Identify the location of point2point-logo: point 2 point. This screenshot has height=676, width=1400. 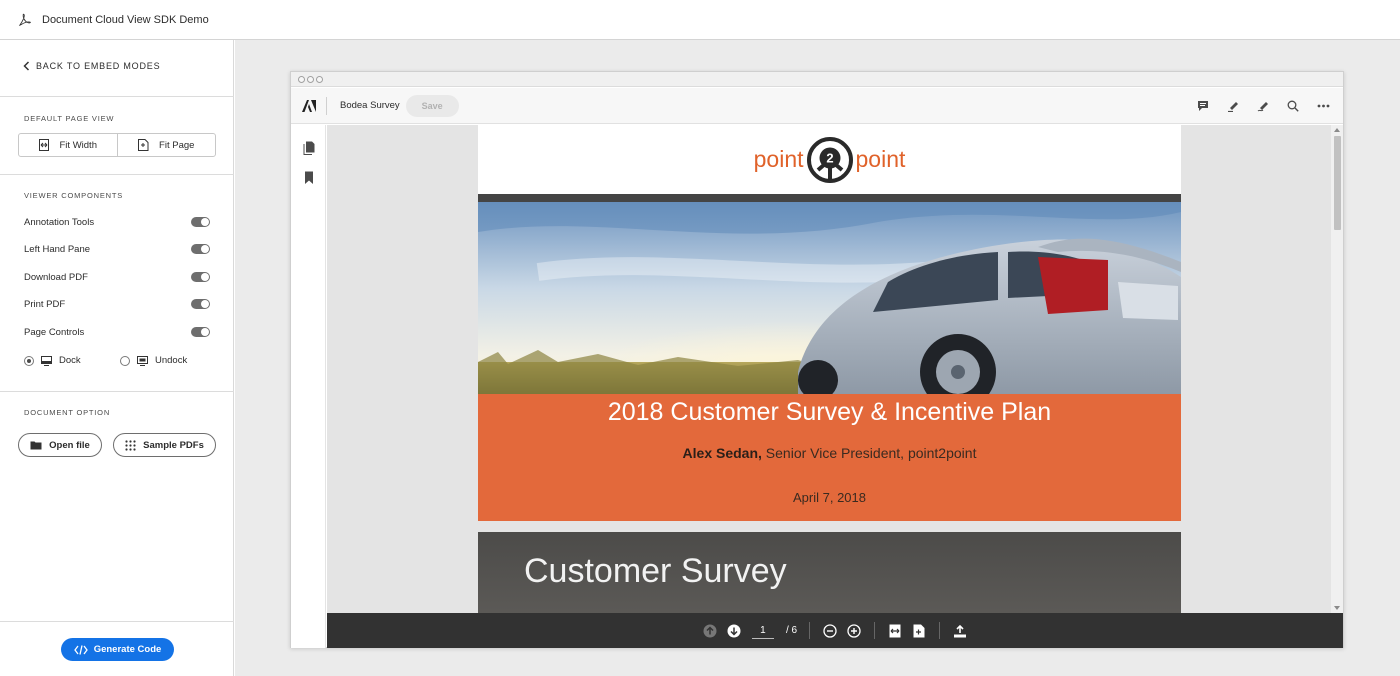
(829, 159).